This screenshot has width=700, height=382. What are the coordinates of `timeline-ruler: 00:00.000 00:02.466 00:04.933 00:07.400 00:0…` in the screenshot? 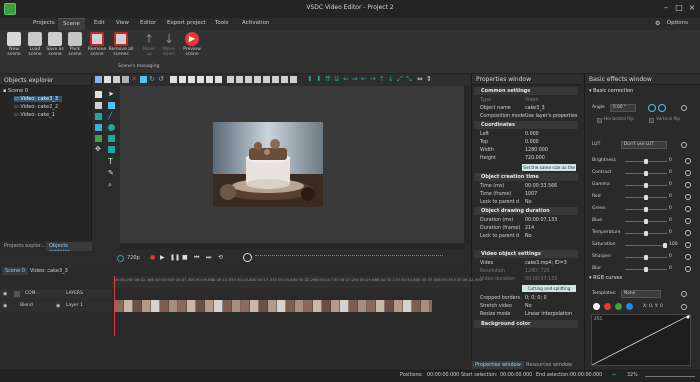 It's located at (297, 282).